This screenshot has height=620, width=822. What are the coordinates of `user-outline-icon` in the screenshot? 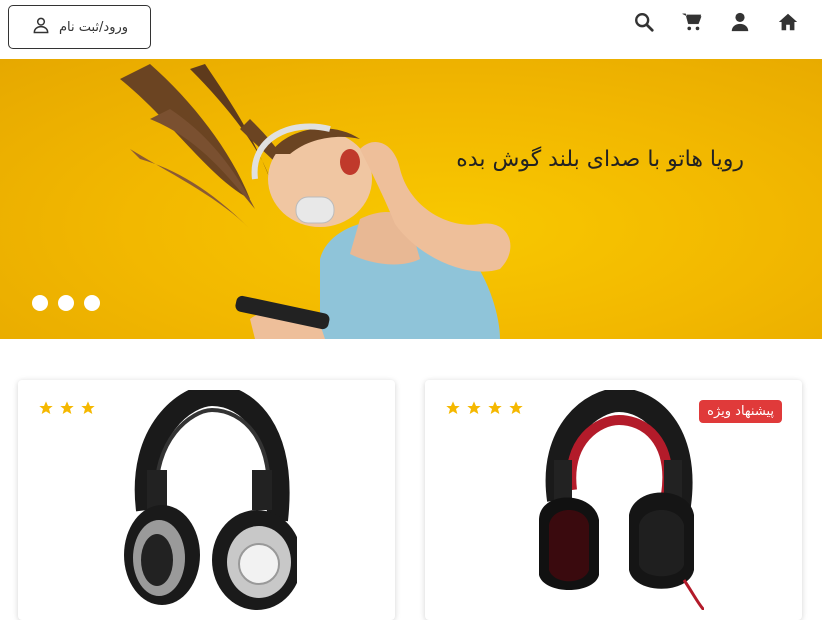 It's located at (41, 27).